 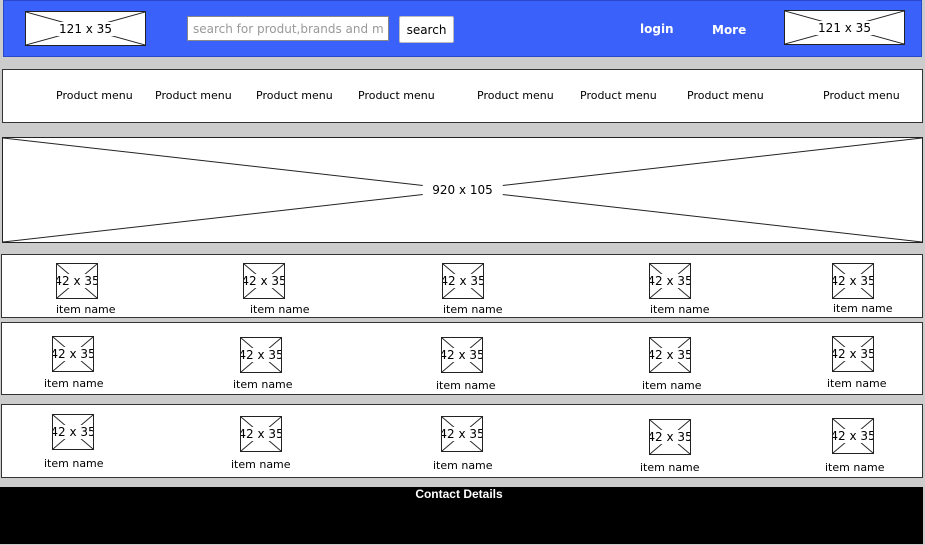 I want to click on menu-item-8: Product menu, so click(x=861, y=95).